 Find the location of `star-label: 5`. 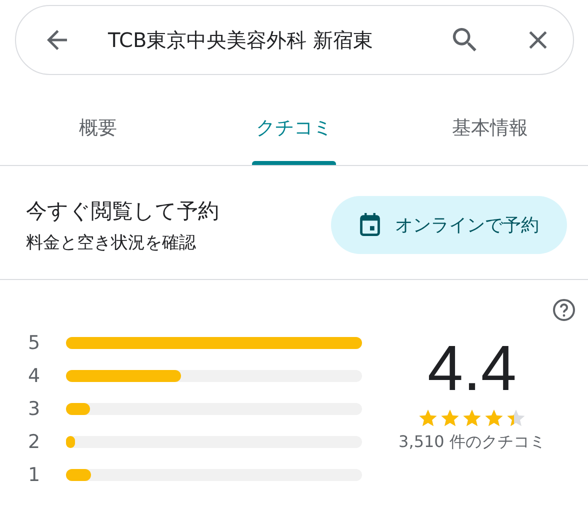

star-label: 5 is located at coordinates (35, 343).